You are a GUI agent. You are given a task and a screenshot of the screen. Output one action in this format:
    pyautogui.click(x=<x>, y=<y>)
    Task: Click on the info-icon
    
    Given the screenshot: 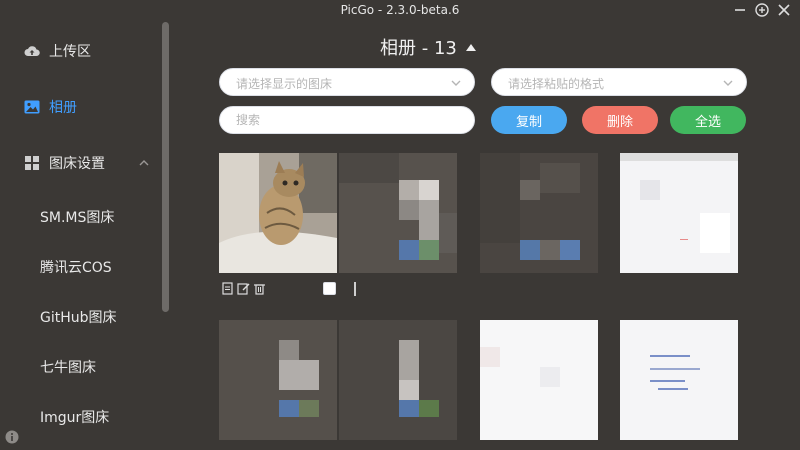 What is the action you would take?
    pyautogui.click(x=12, y=437)
    